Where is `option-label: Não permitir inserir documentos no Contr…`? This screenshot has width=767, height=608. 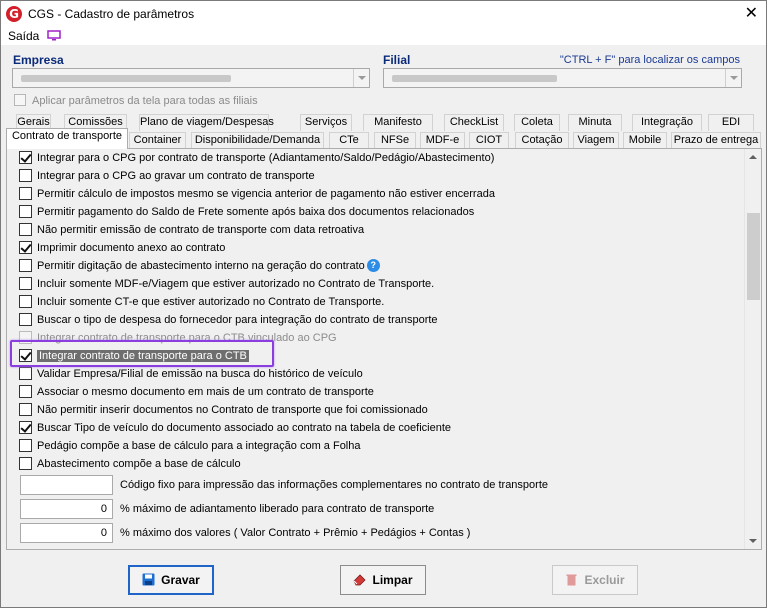
option-label: Não permitir inserir documentos no Contr… is located at coordinates (232, 410).